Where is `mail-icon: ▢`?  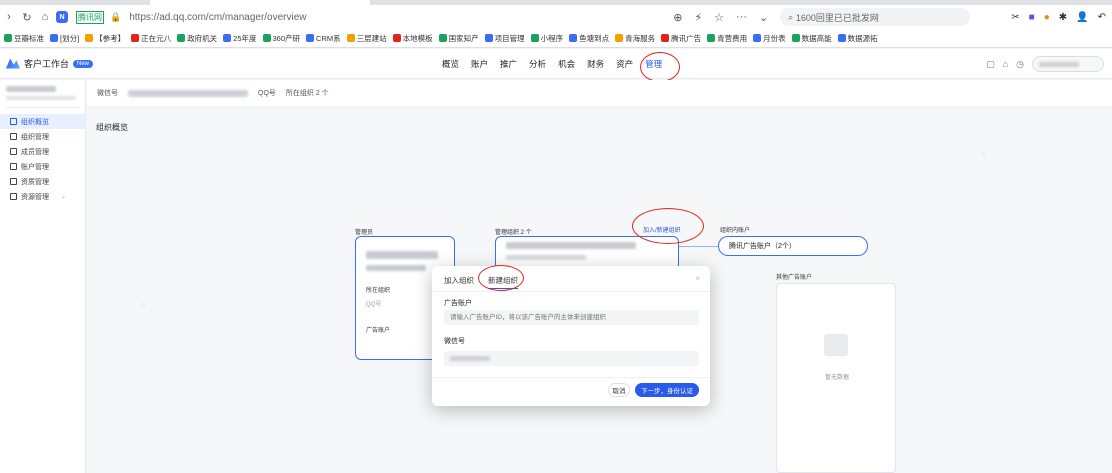 mail-icon: ▢ is located at coordinates (990, 64).